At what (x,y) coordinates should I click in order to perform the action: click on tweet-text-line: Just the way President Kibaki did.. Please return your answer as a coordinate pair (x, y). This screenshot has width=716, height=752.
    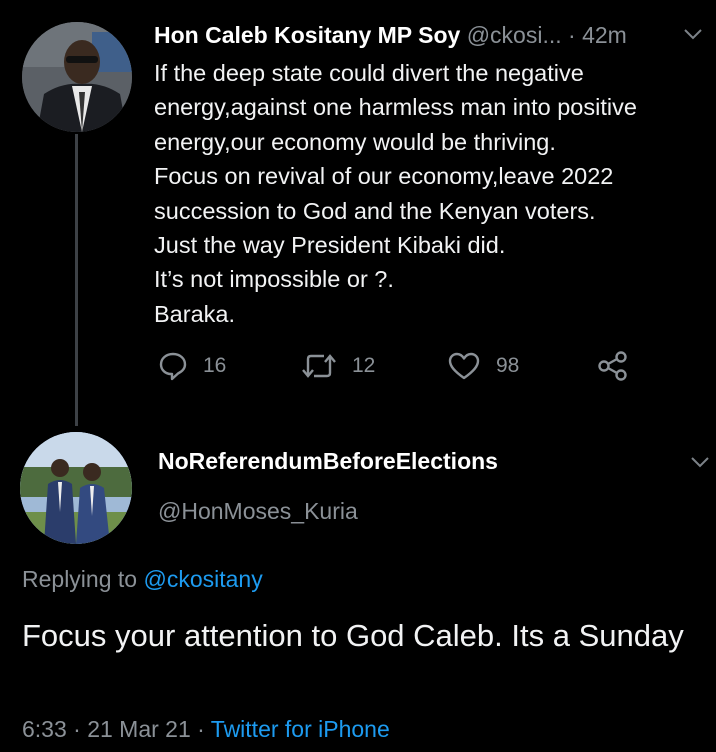
    Looking at the image, I should click on (330, 245).